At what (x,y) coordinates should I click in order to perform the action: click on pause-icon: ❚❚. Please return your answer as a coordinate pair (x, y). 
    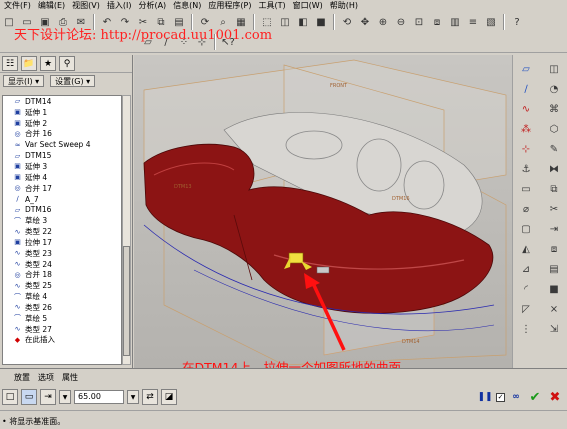
    Looking at the image, I should click on (484, 397).